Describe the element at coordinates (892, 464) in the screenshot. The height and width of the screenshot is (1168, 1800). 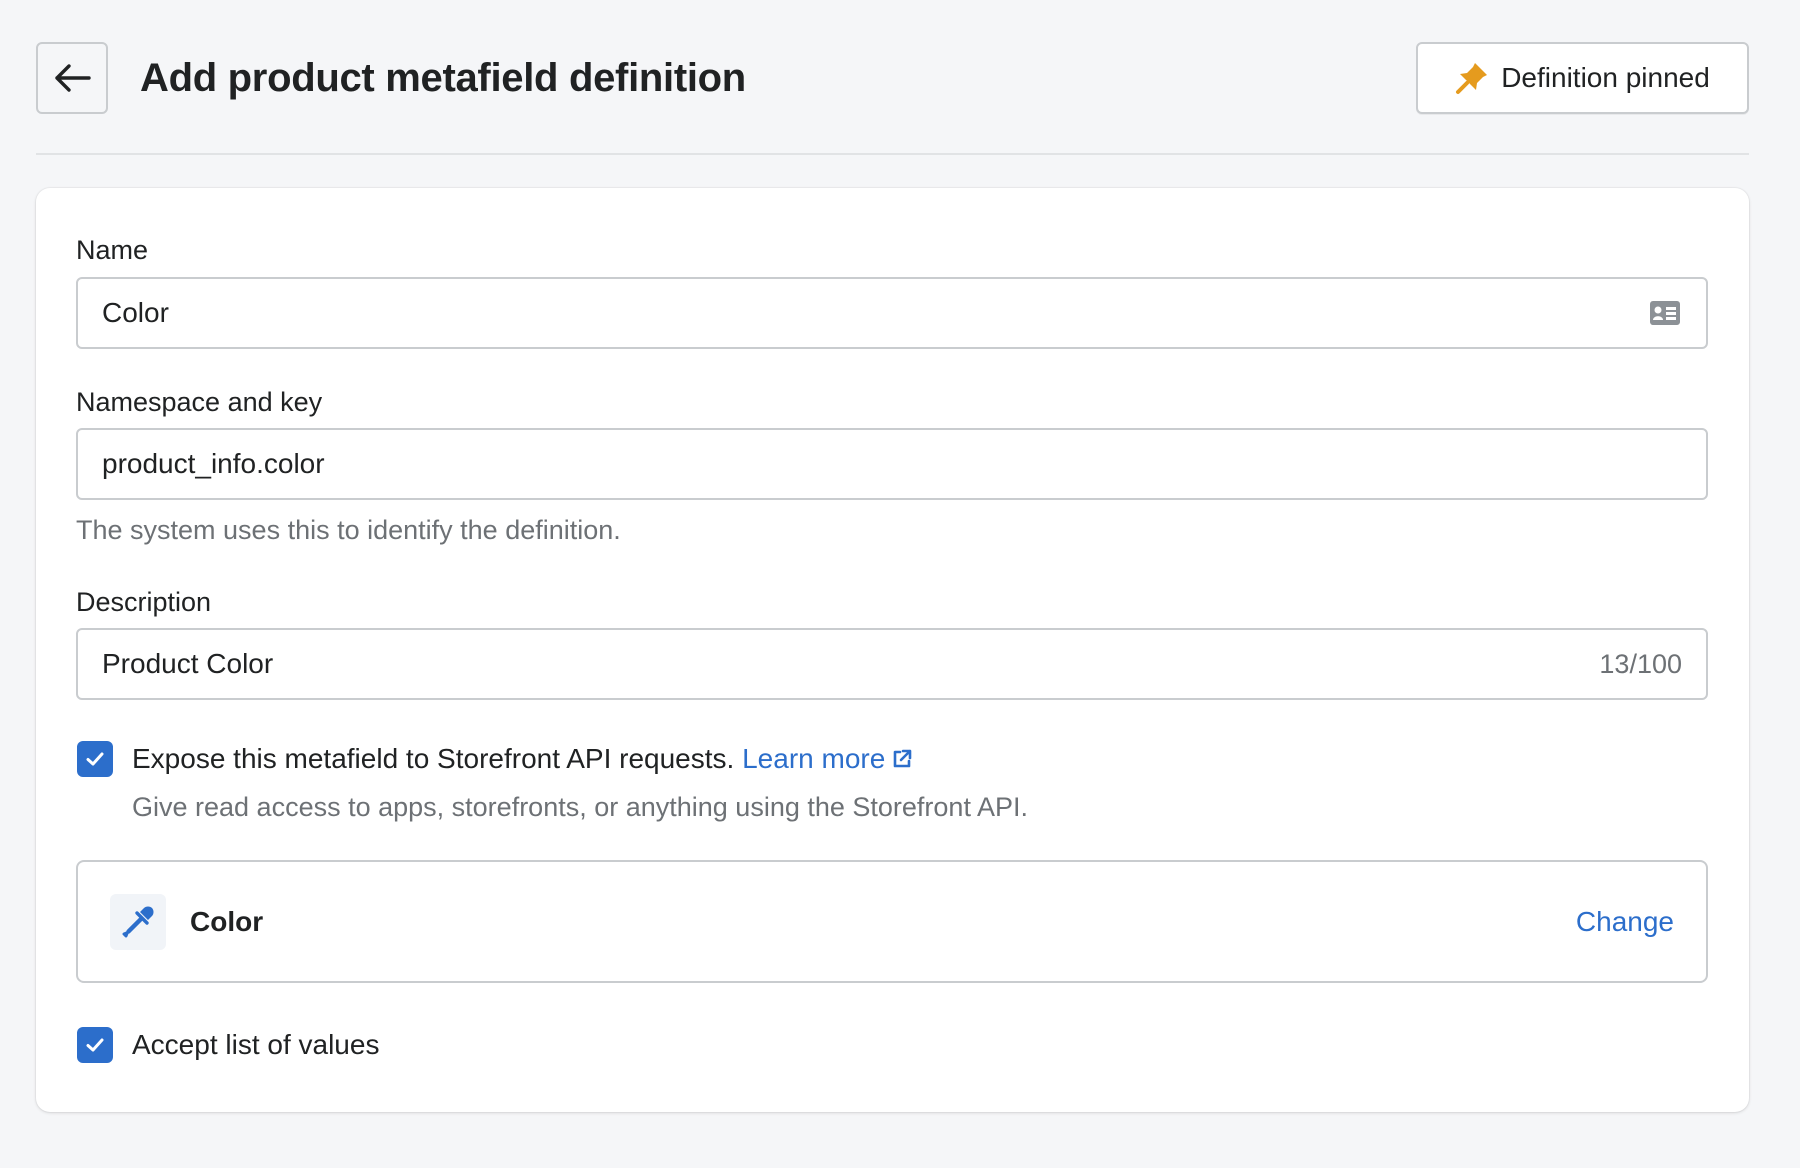
I see `namespace-key-input: product_info.color` at that location.